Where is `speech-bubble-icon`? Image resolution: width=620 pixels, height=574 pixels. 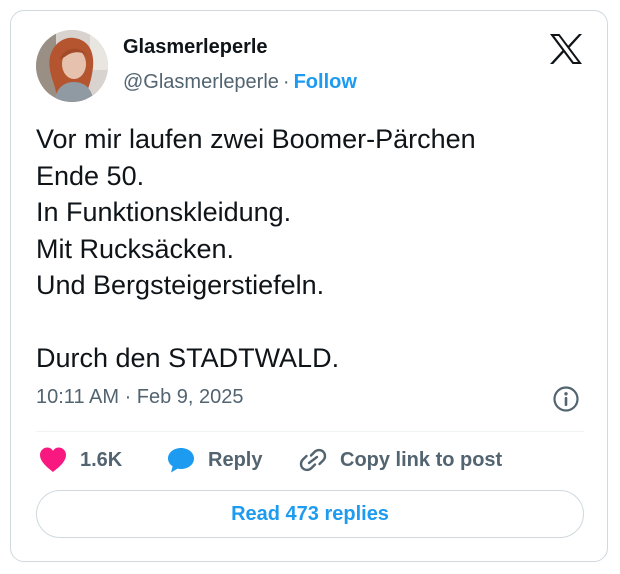 speech-bubble-icon is located at coordinates (181, 460).